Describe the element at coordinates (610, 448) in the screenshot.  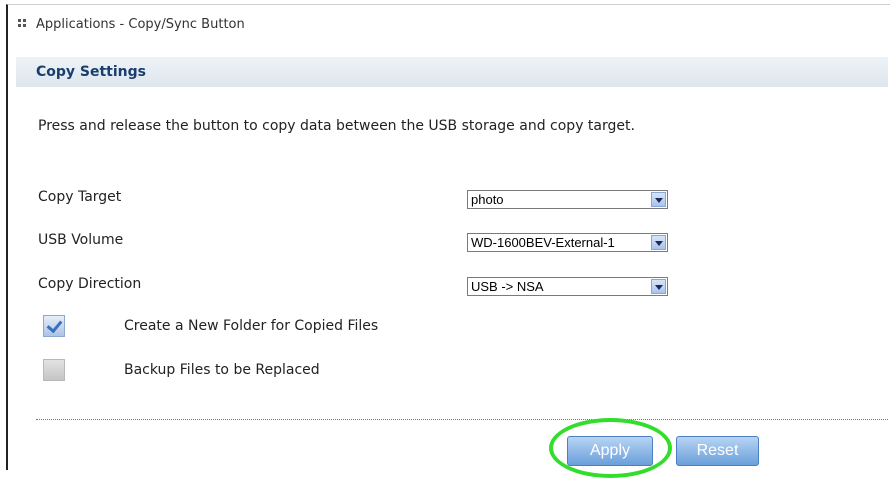
I see `highlight-ring` at that location.